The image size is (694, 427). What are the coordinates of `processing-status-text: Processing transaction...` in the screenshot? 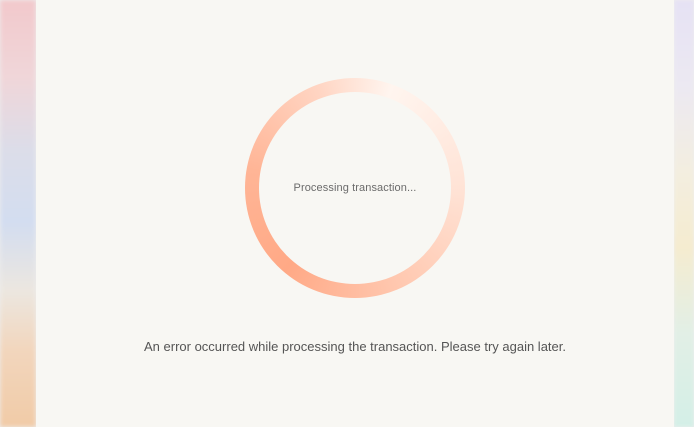 It's located at (355, 188).